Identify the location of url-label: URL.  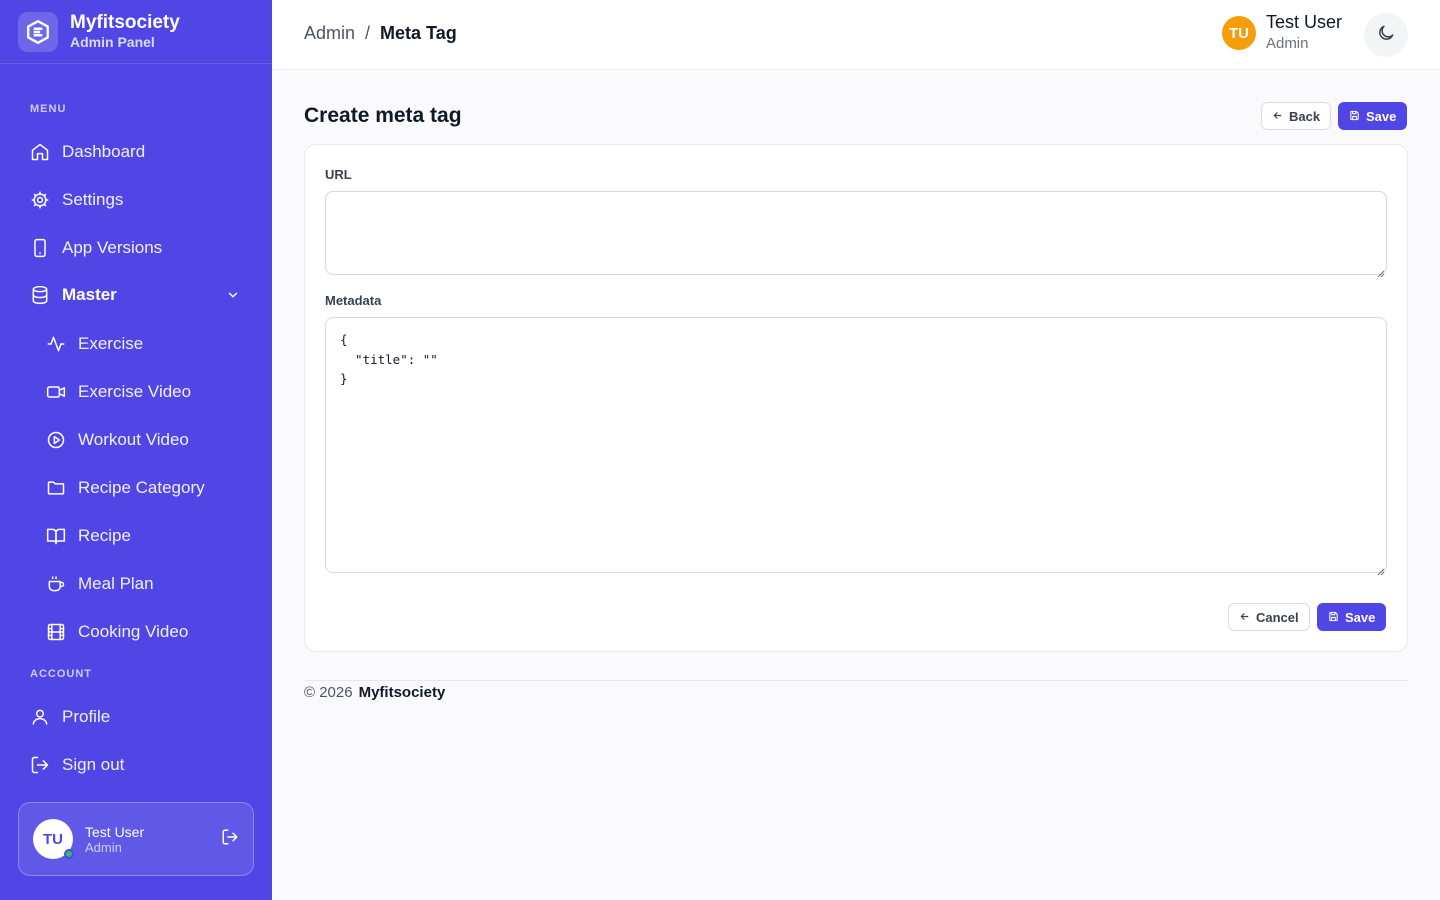
(338, 174).